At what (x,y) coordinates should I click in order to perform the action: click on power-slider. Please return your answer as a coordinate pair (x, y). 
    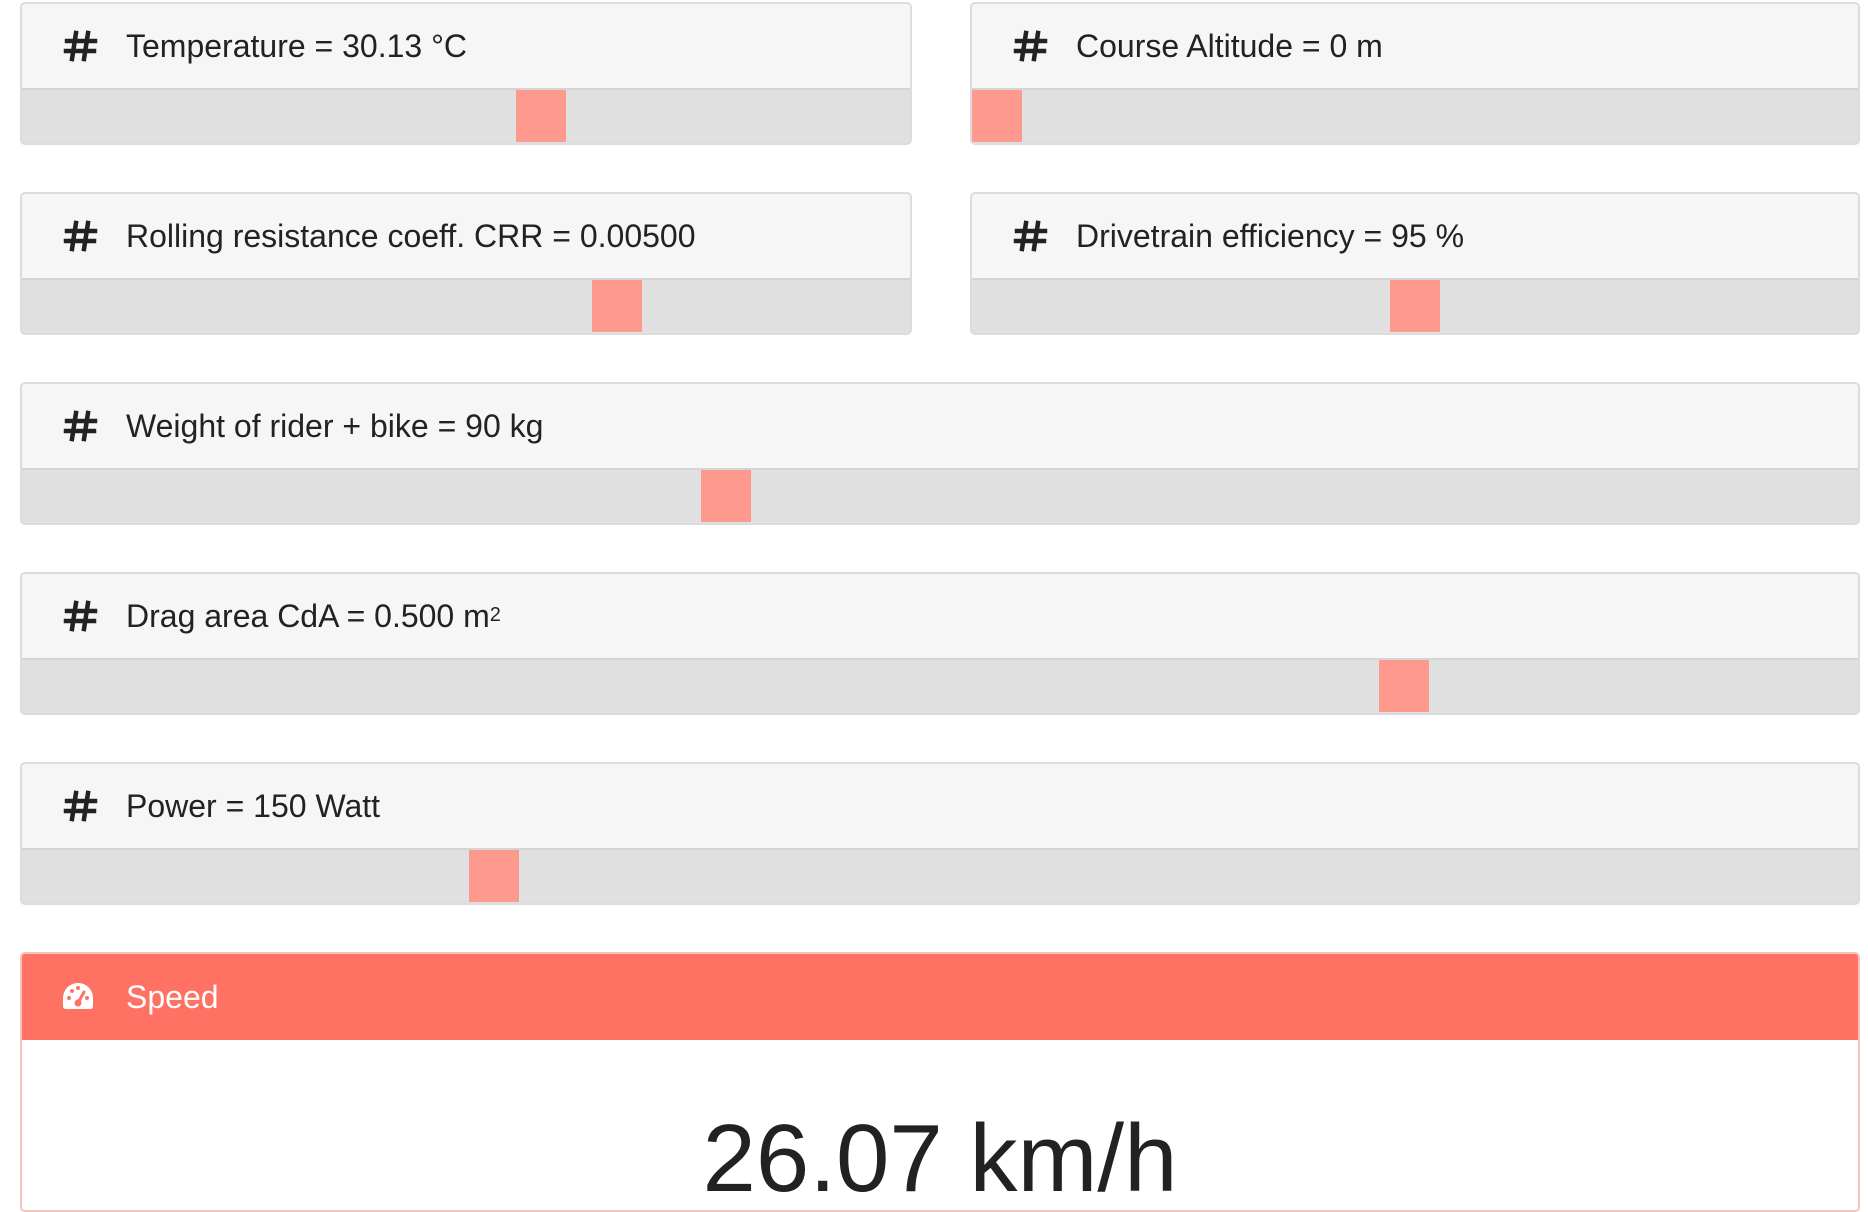
    Looking at the image, I should click on (940, 876).